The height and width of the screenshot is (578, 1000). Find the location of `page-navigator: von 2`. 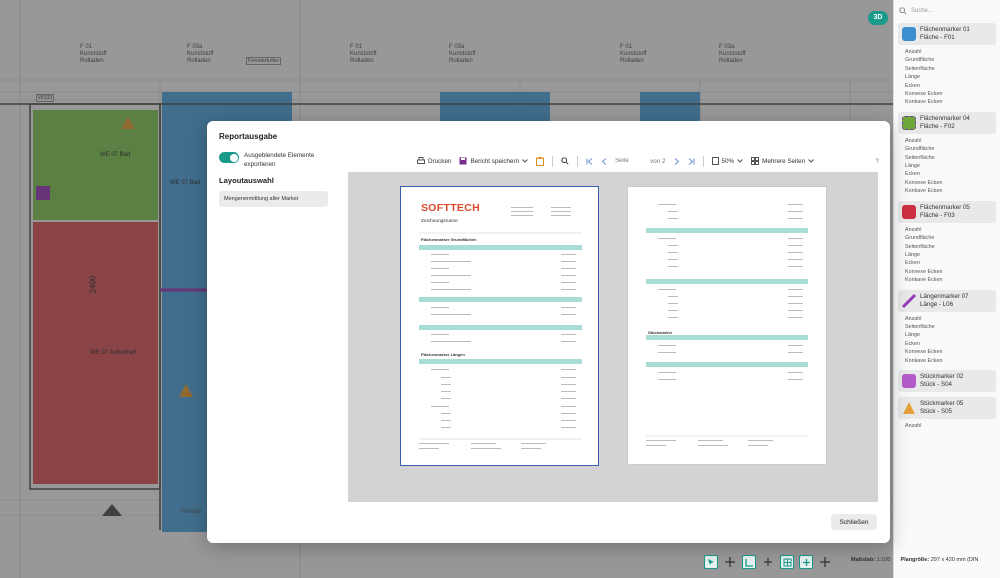

page-navigator: von 2 is located at coordinates (640, 161).